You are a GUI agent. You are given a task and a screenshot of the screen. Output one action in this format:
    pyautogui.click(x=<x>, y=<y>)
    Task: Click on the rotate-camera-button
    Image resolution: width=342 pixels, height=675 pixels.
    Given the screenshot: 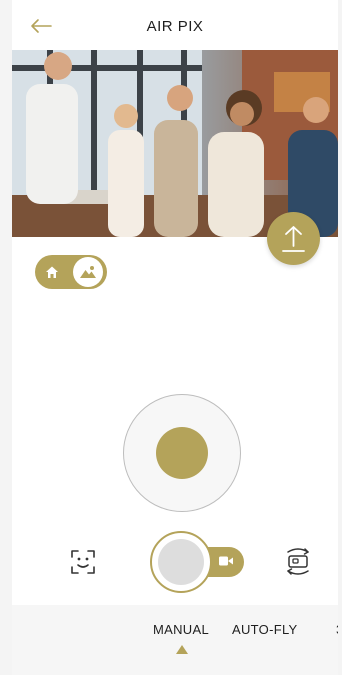 What is the action you would take?
    pyautogui.click(x=298, y=561)
    